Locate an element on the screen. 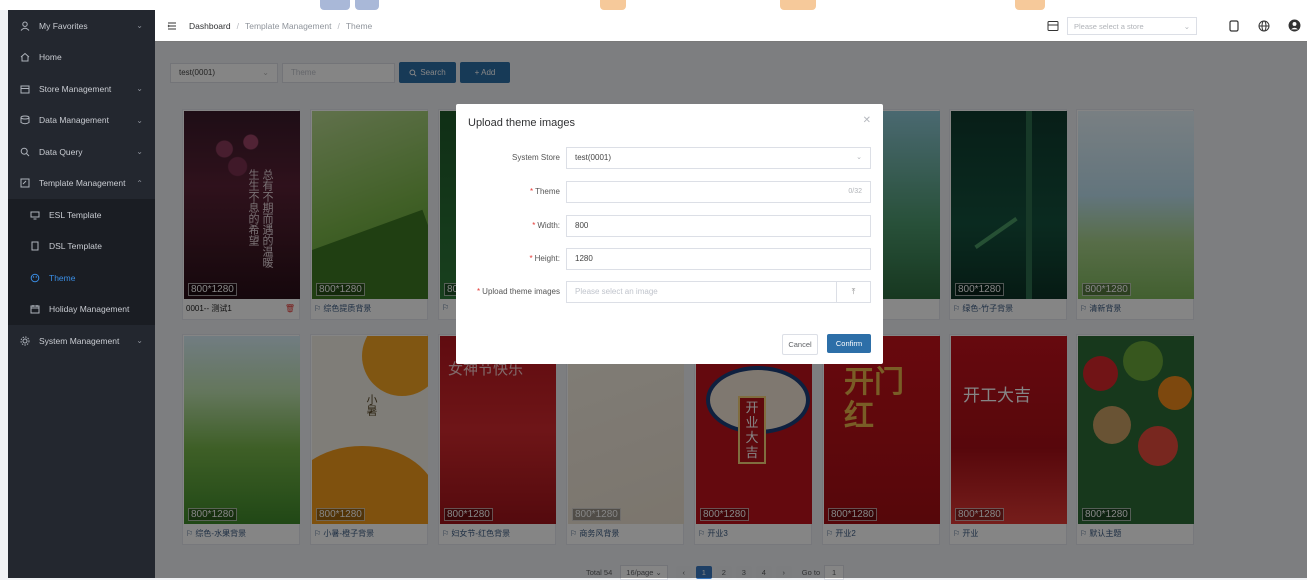 This screenshot has width=1307, height=580. sidebar-item-holiday-management: Holiday Management is located at coordinates (81, 310).